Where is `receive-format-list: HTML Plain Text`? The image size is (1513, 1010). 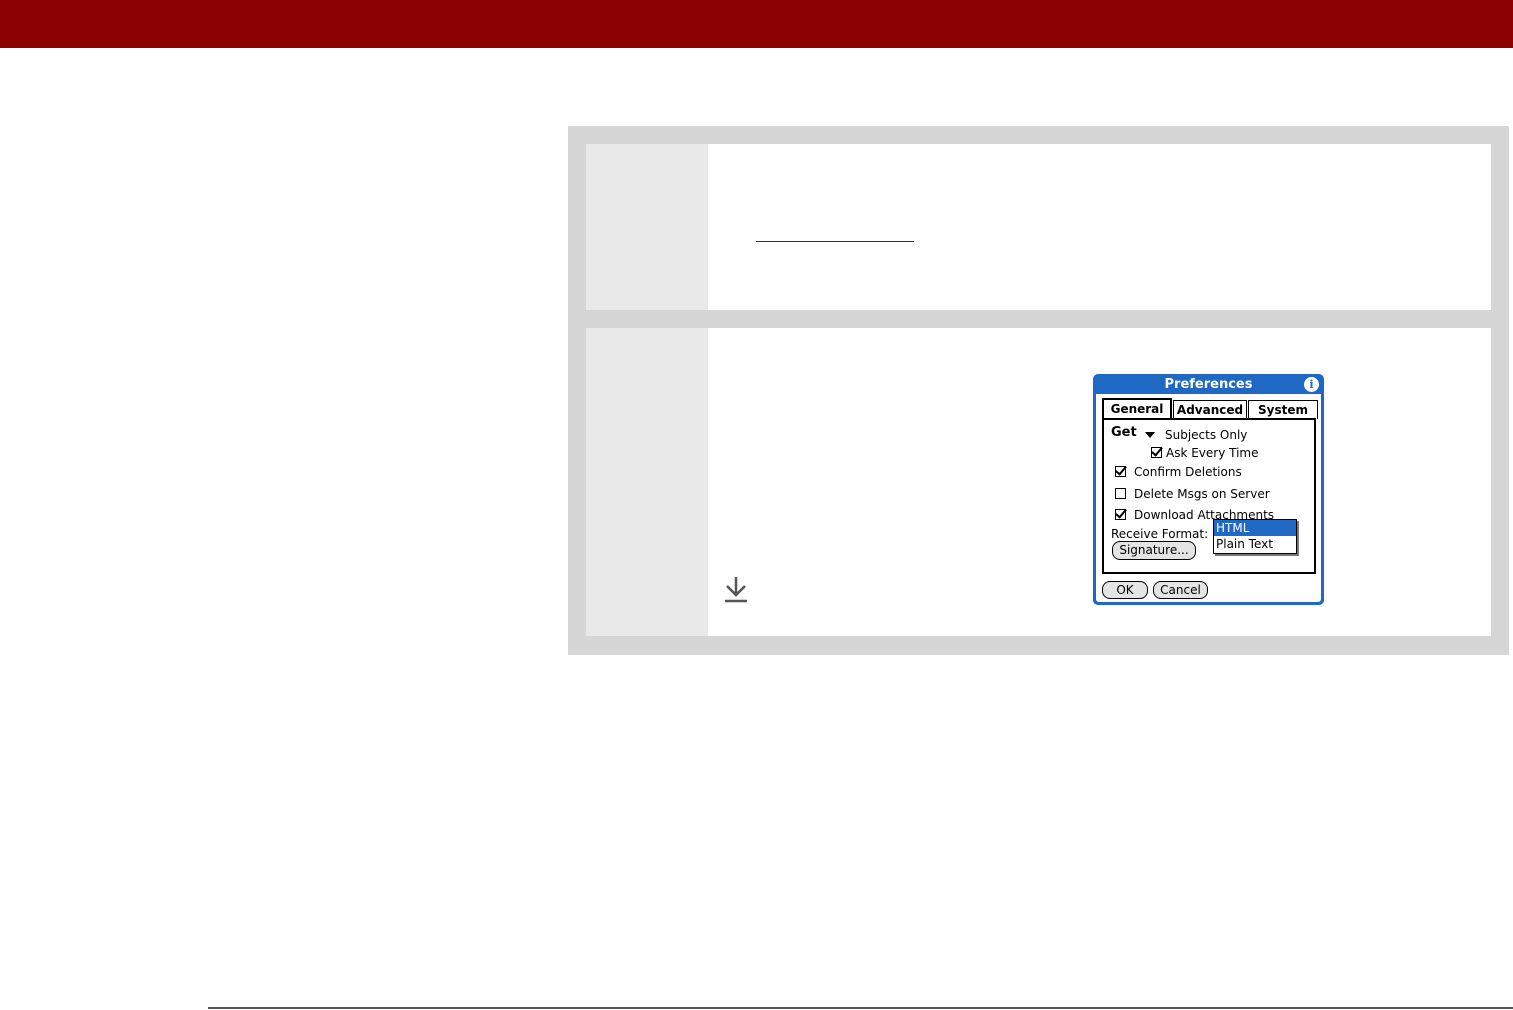 receive-format-list: HTML Plain Text is located at coordinates (1255, 536).